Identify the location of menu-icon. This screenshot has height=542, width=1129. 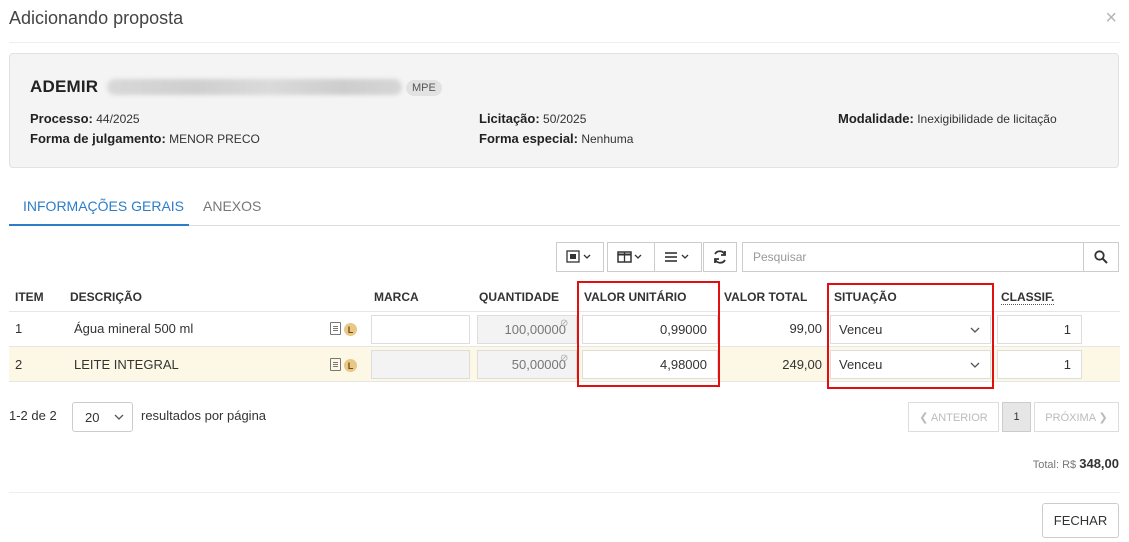
(677, 257).